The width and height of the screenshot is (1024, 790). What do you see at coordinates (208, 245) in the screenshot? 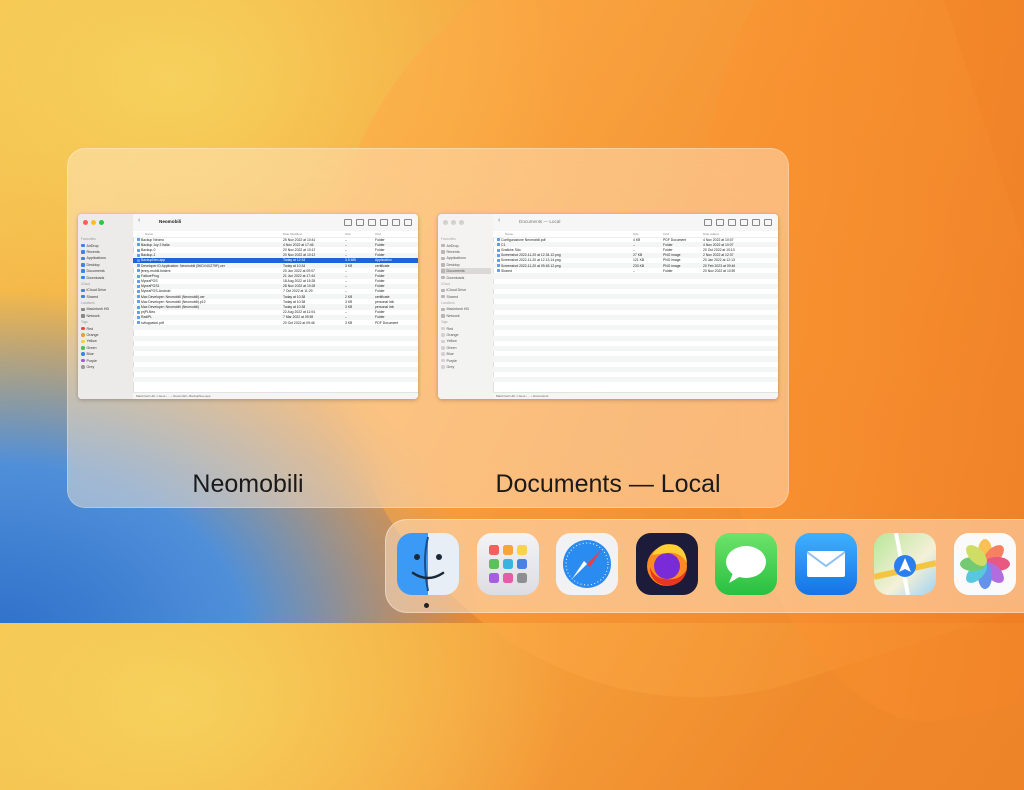
I see `file-name: Backup Joy 2 Italia` at bounding box center [208, 245].